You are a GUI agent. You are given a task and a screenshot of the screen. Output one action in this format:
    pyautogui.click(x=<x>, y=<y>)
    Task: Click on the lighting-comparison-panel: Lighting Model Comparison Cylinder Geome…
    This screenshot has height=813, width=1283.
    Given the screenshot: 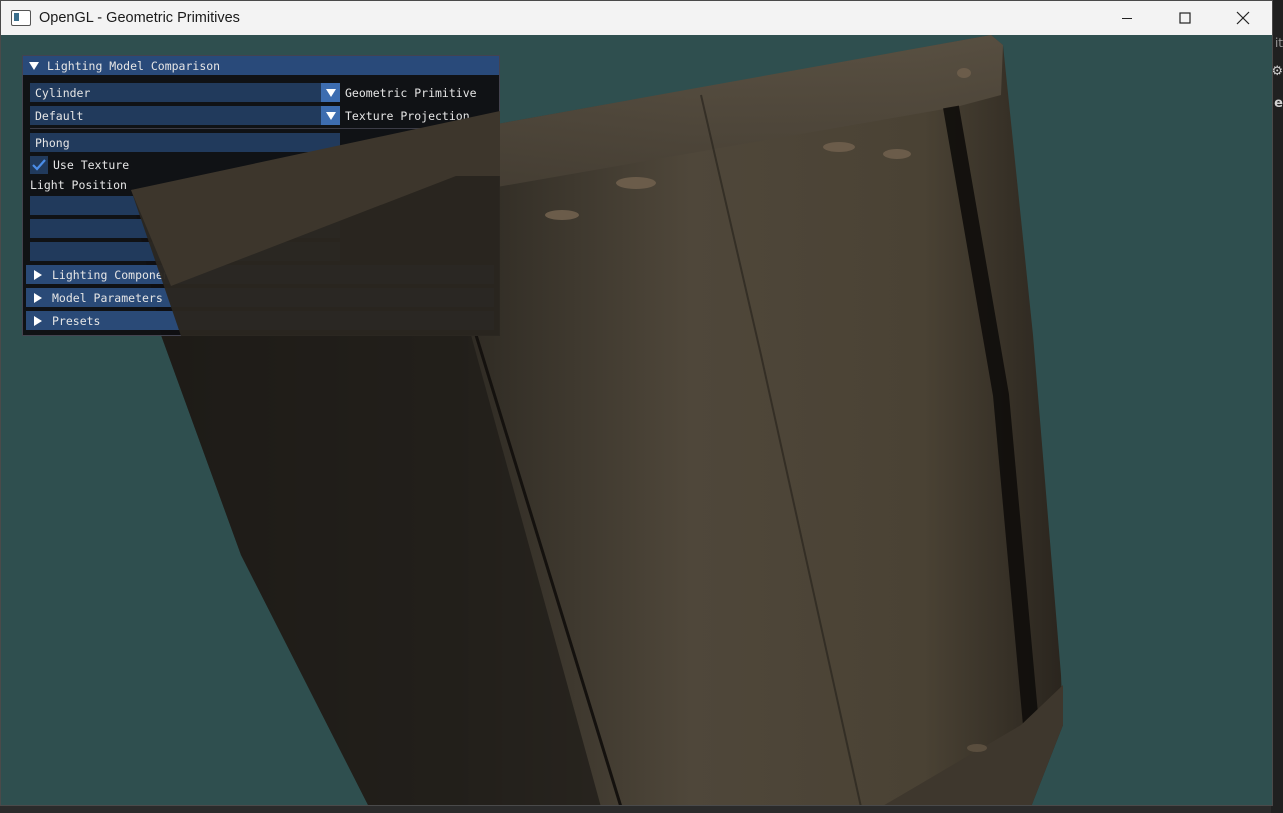 What is the action you would take?
    pyautogui.click(x=261, y=195)
    